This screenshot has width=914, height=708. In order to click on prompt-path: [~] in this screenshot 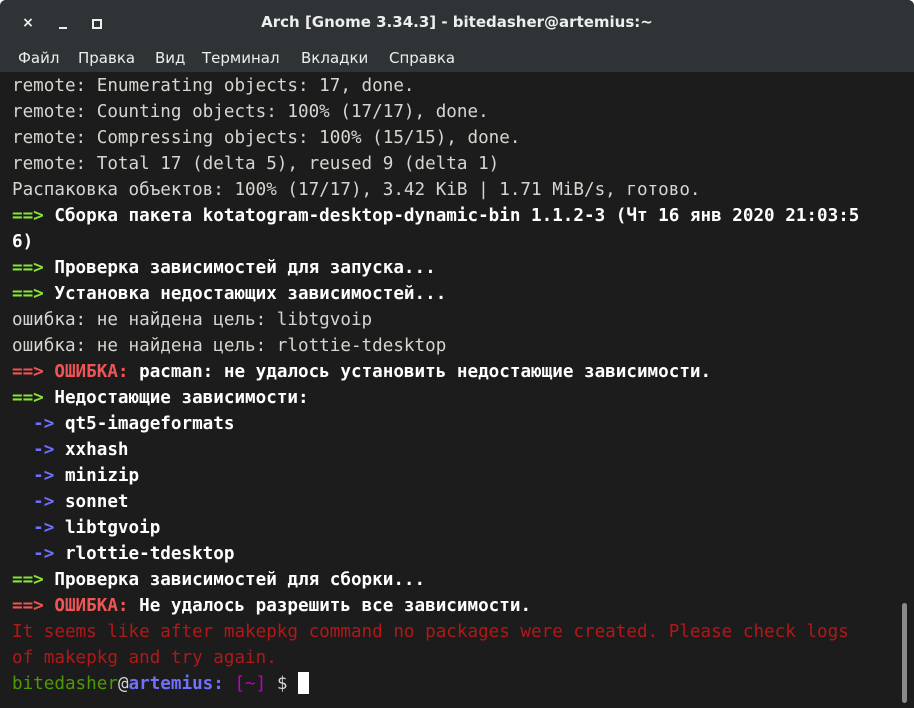, I will do `click(245, 684)`.